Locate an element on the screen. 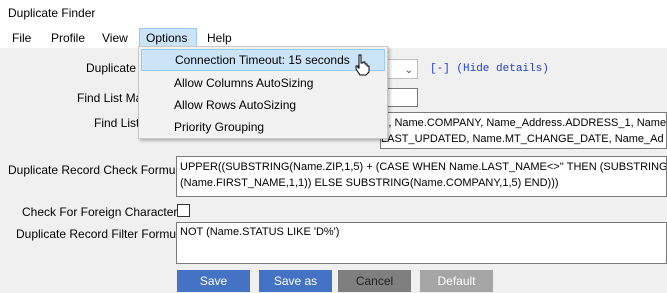  save-as-button: Save as is located at coordinates (295, 281).